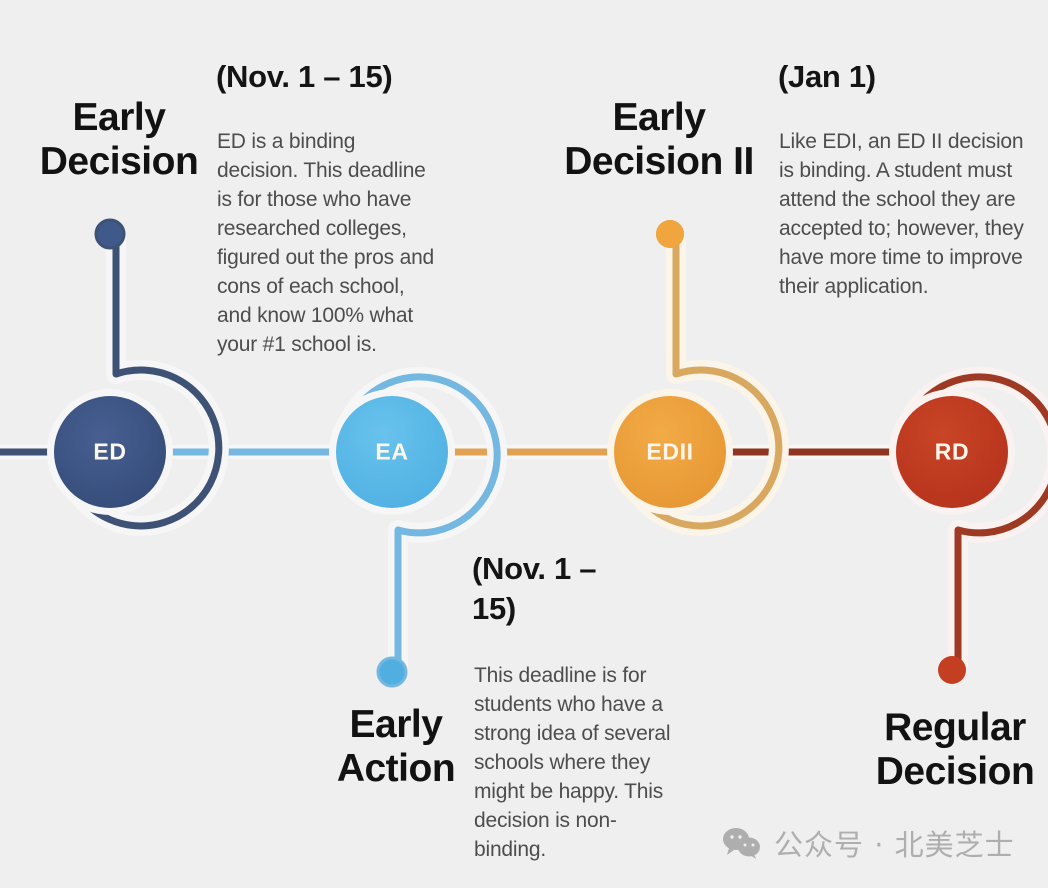 The height and width of the screenshot is (888, 1048). What do you see at coordinates (119, 139) in the screenshot?
I see `heading-early-decision: Early Decision` at bounding box center [119, 139].